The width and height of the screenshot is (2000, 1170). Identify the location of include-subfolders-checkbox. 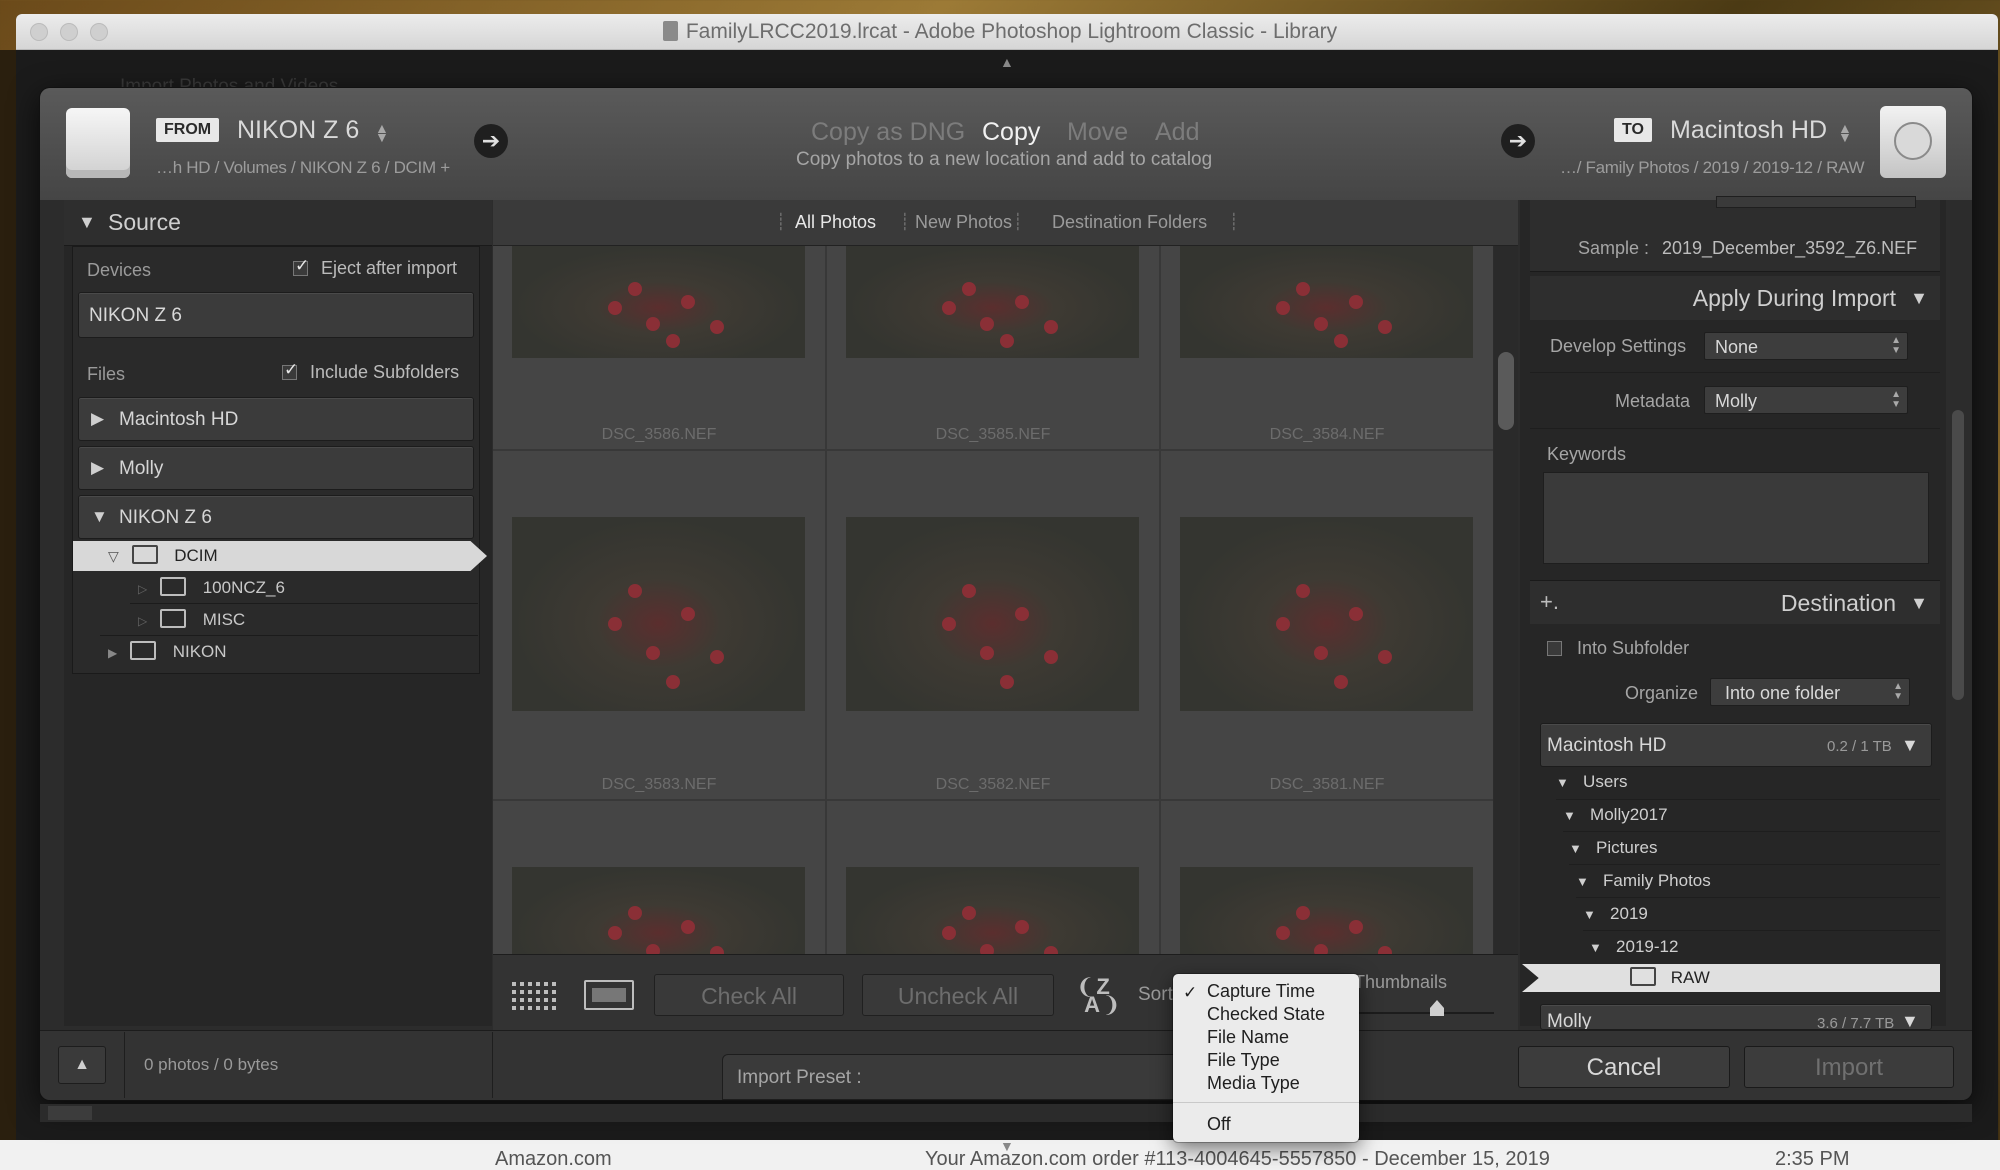
(290, 370).